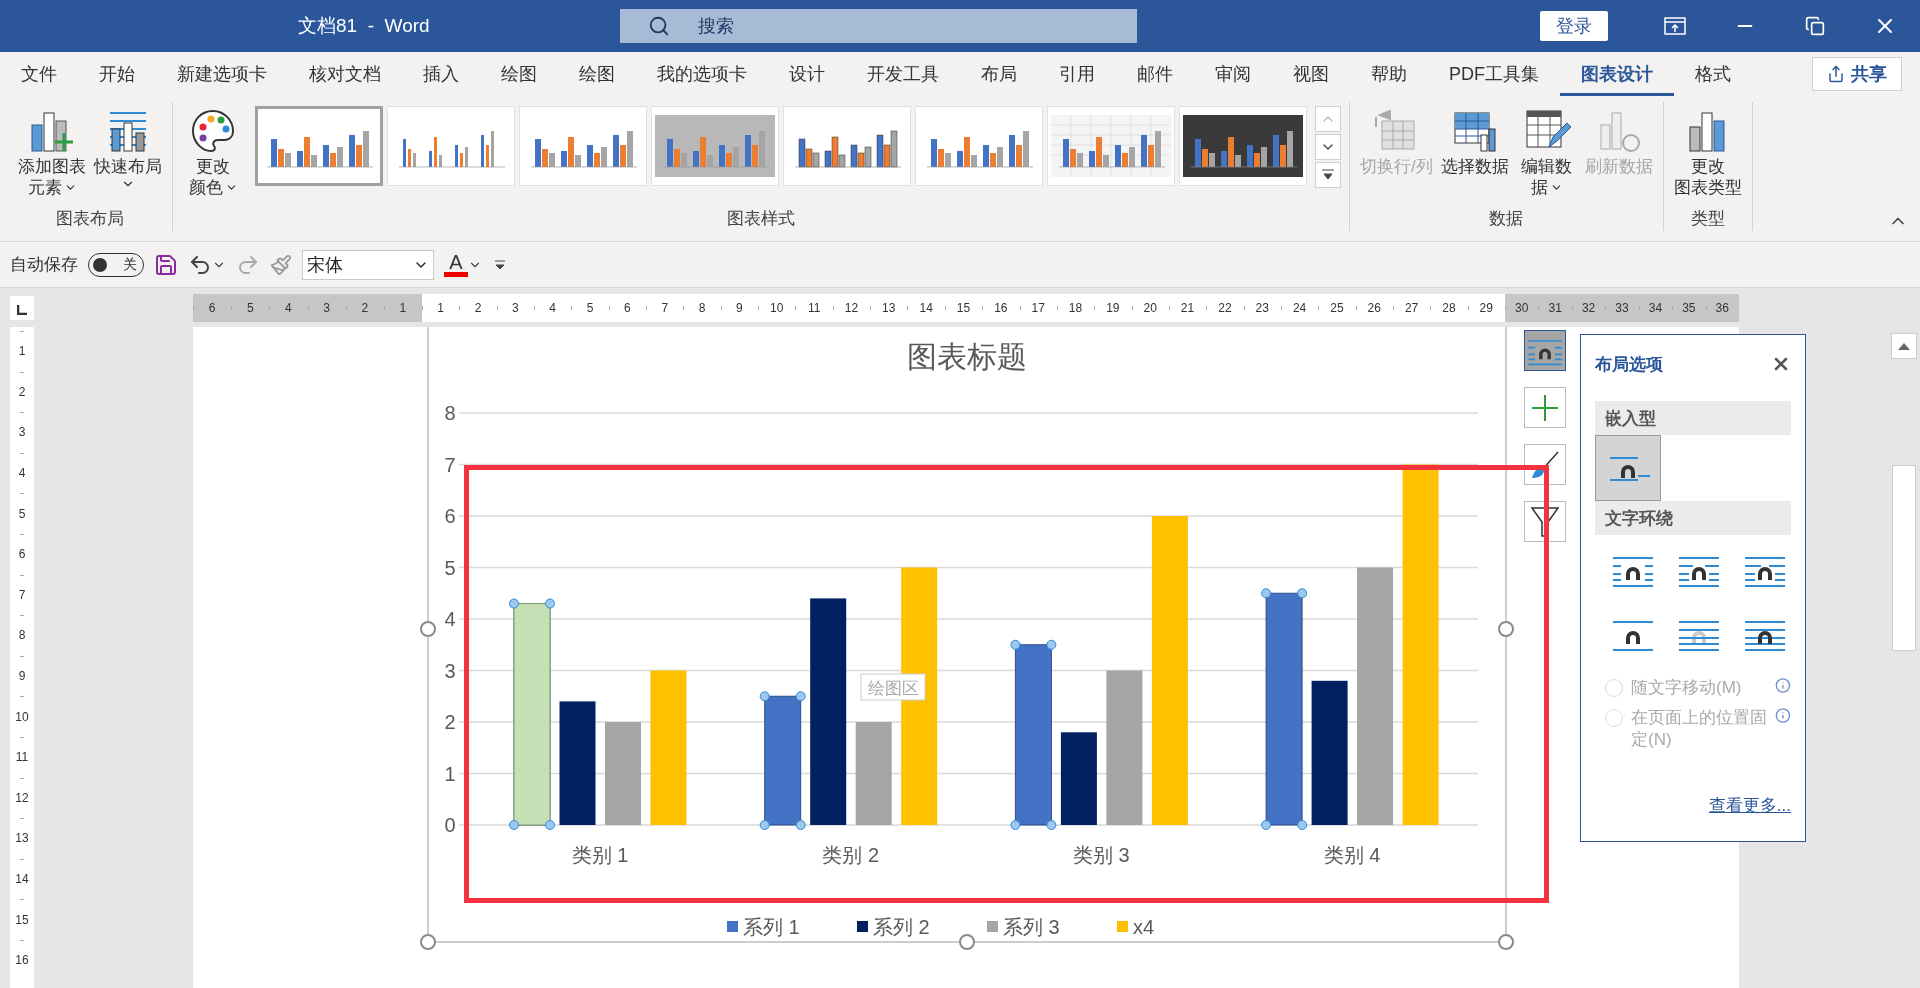  I want to click on group-label: 图表布局, so click(90, 219).